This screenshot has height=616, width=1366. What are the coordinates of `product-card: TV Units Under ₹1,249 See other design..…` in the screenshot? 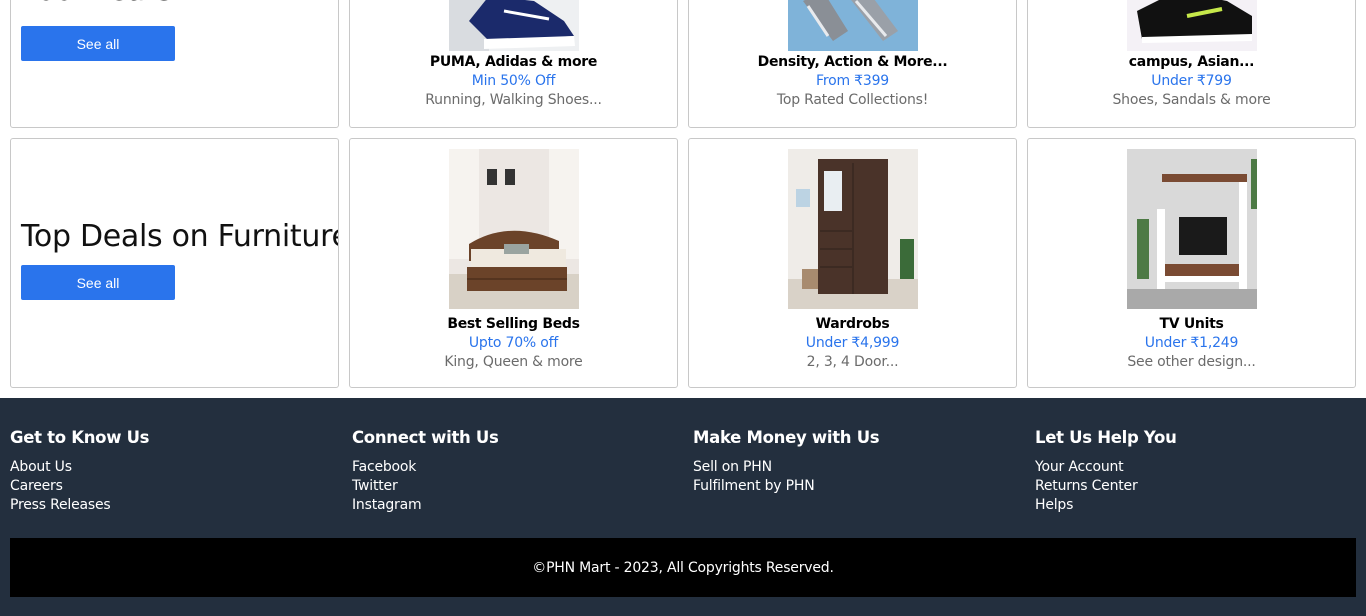 It's located at (1191, 263).